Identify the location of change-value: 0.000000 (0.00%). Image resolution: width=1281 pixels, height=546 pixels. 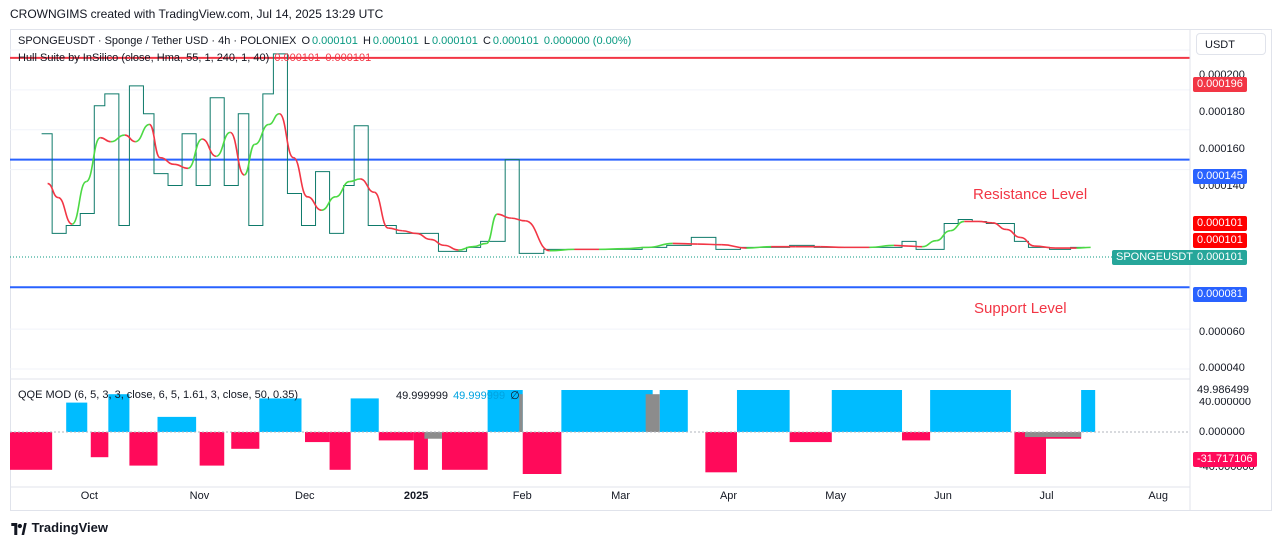
(587, 41).